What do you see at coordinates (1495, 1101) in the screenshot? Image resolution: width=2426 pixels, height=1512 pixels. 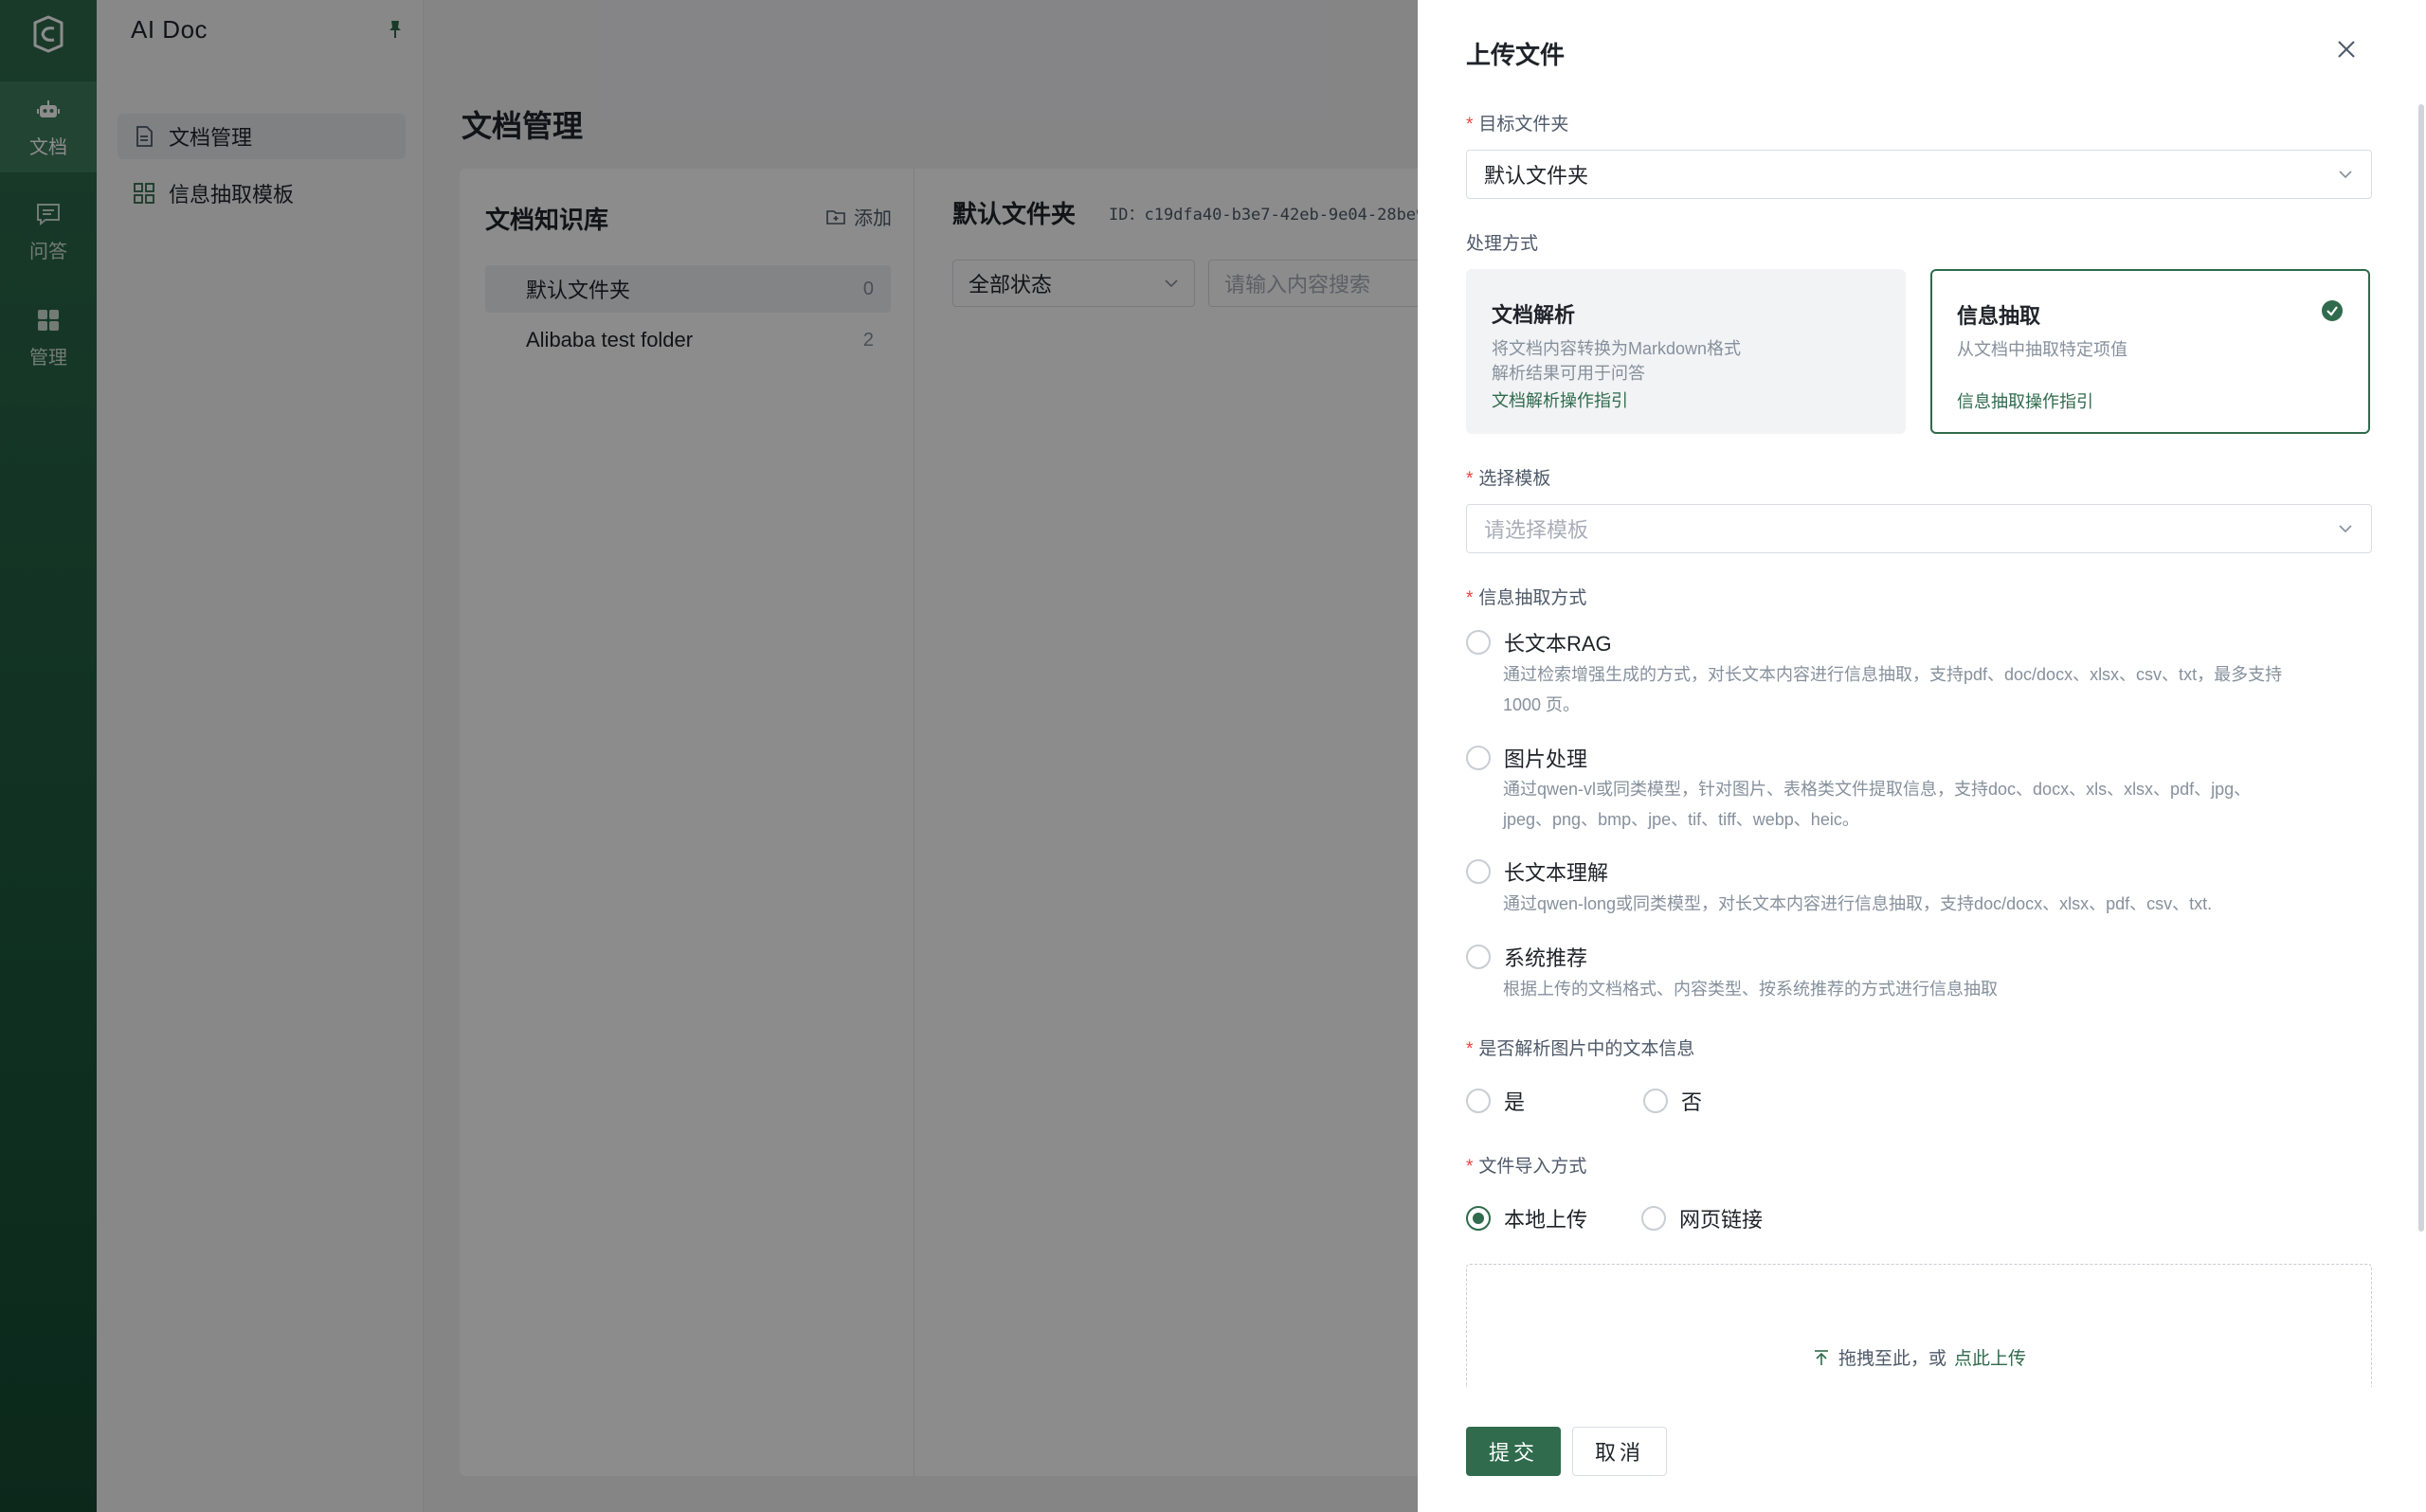 I see `parse-image-yes: 是` at bounding box center [1495, 1101].